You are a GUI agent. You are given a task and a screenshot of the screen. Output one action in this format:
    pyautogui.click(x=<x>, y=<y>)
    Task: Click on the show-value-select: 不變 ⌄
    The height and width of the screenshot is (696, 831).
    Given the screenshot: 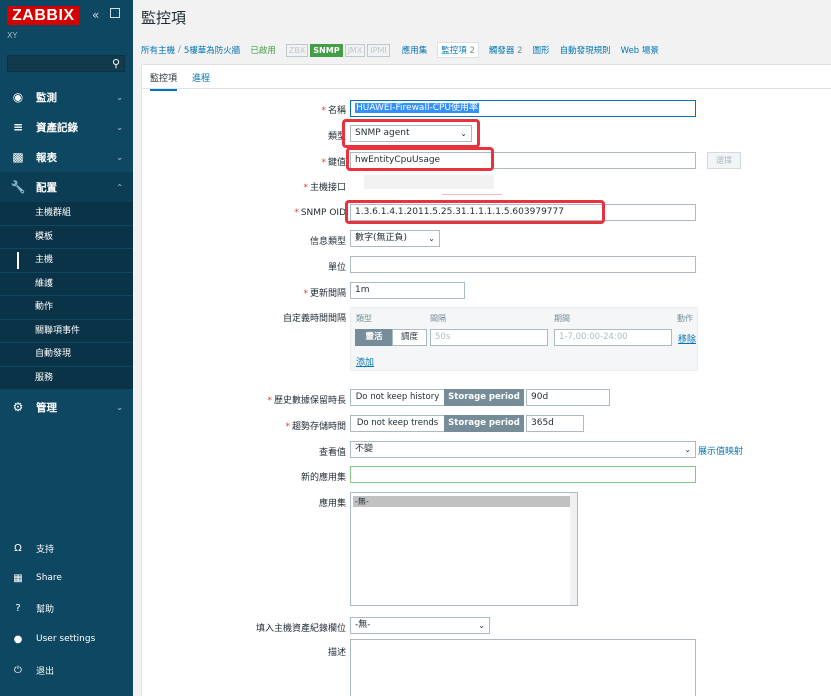 What is the action you would take?
    pyautogui.click(x=523, y=449)
    